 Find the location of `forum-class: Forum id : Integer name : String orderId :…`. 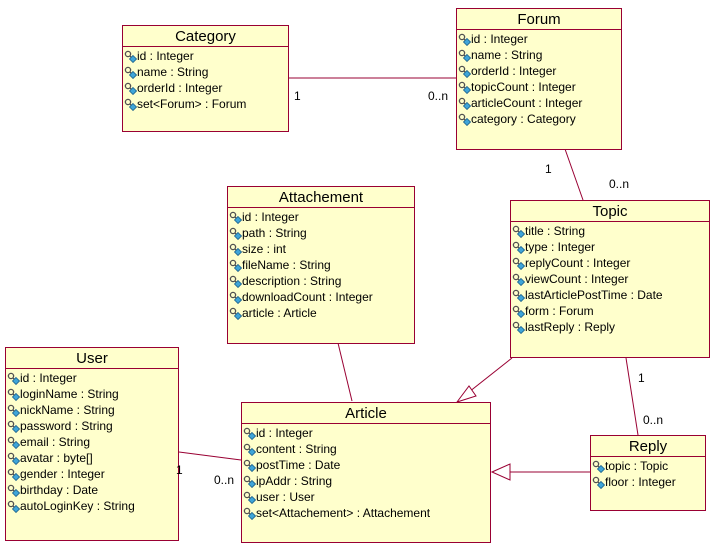

forum-class: Forum id : Integer name : String orderId :… is located at coordinates (539, 79).